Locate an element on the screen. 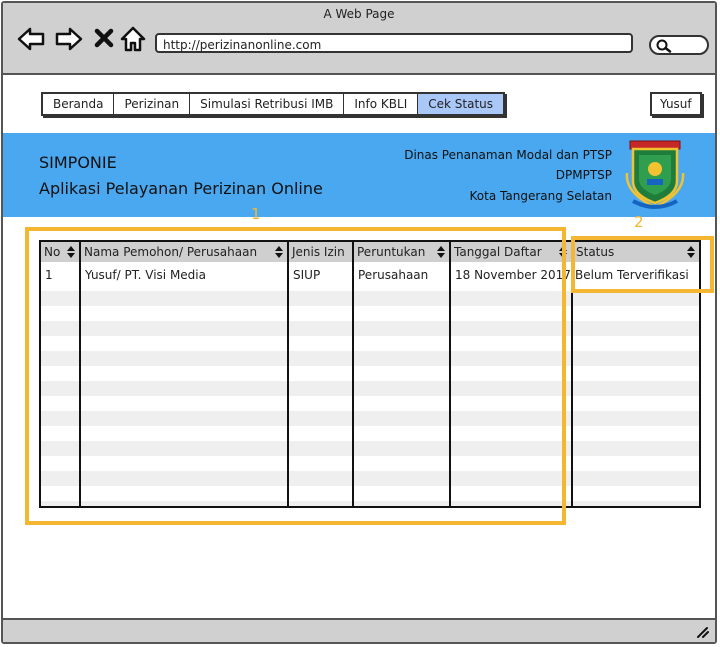 This screenshot has width=720, height=647. org-name: Dinas Penanaman Modal dan PTSP is located at coordinates (508, 155).